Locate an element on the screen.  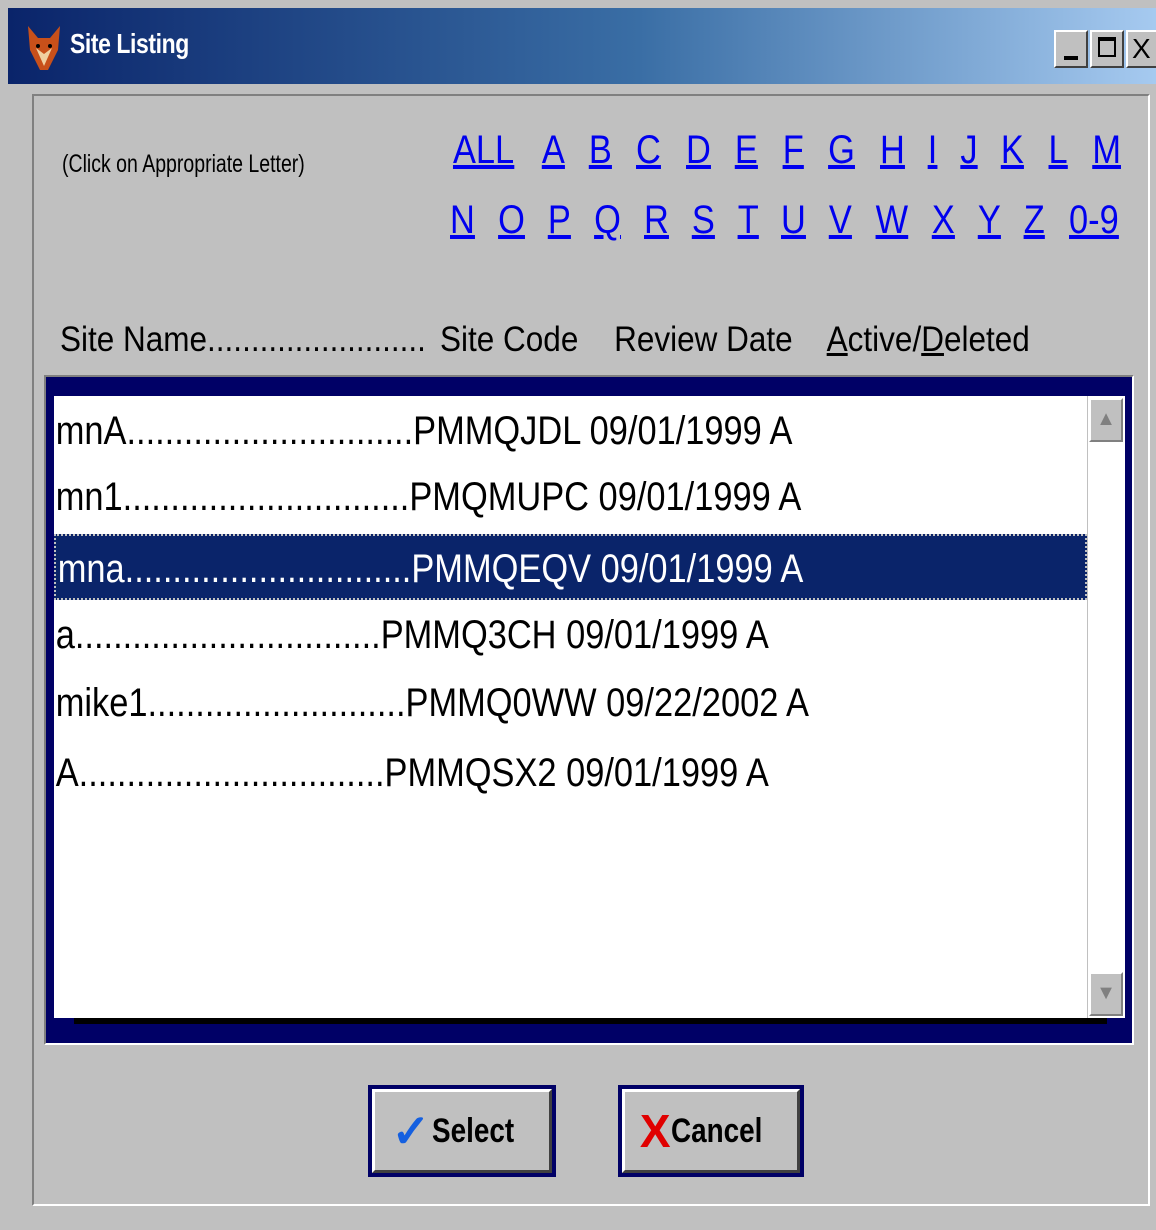
window-title: Site Listing is located at coordinates (129, 43).